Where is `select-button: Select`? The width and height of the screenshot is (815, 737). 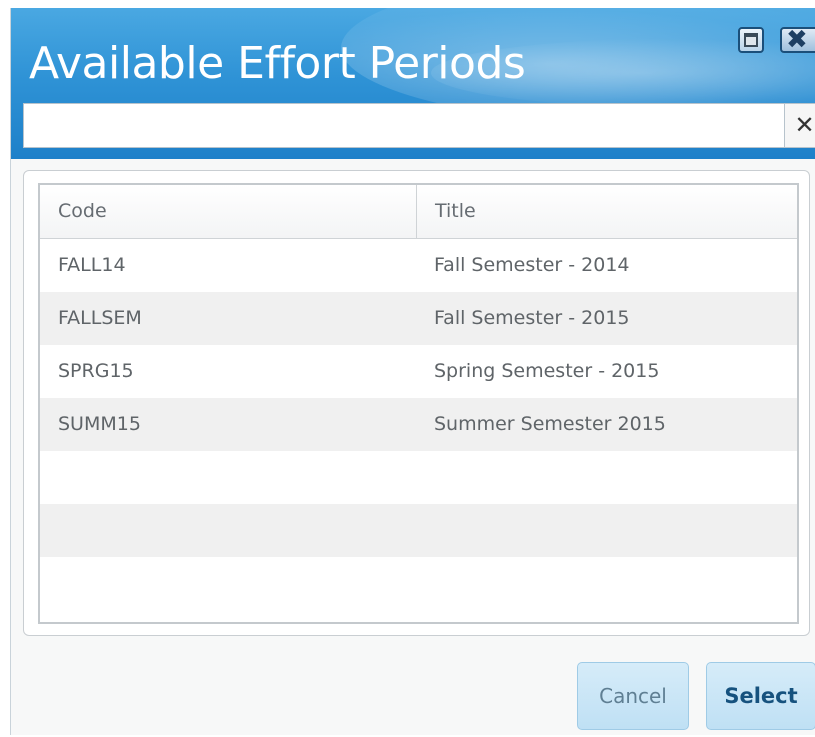
select-button: Select is located at coordinates (760, 696).